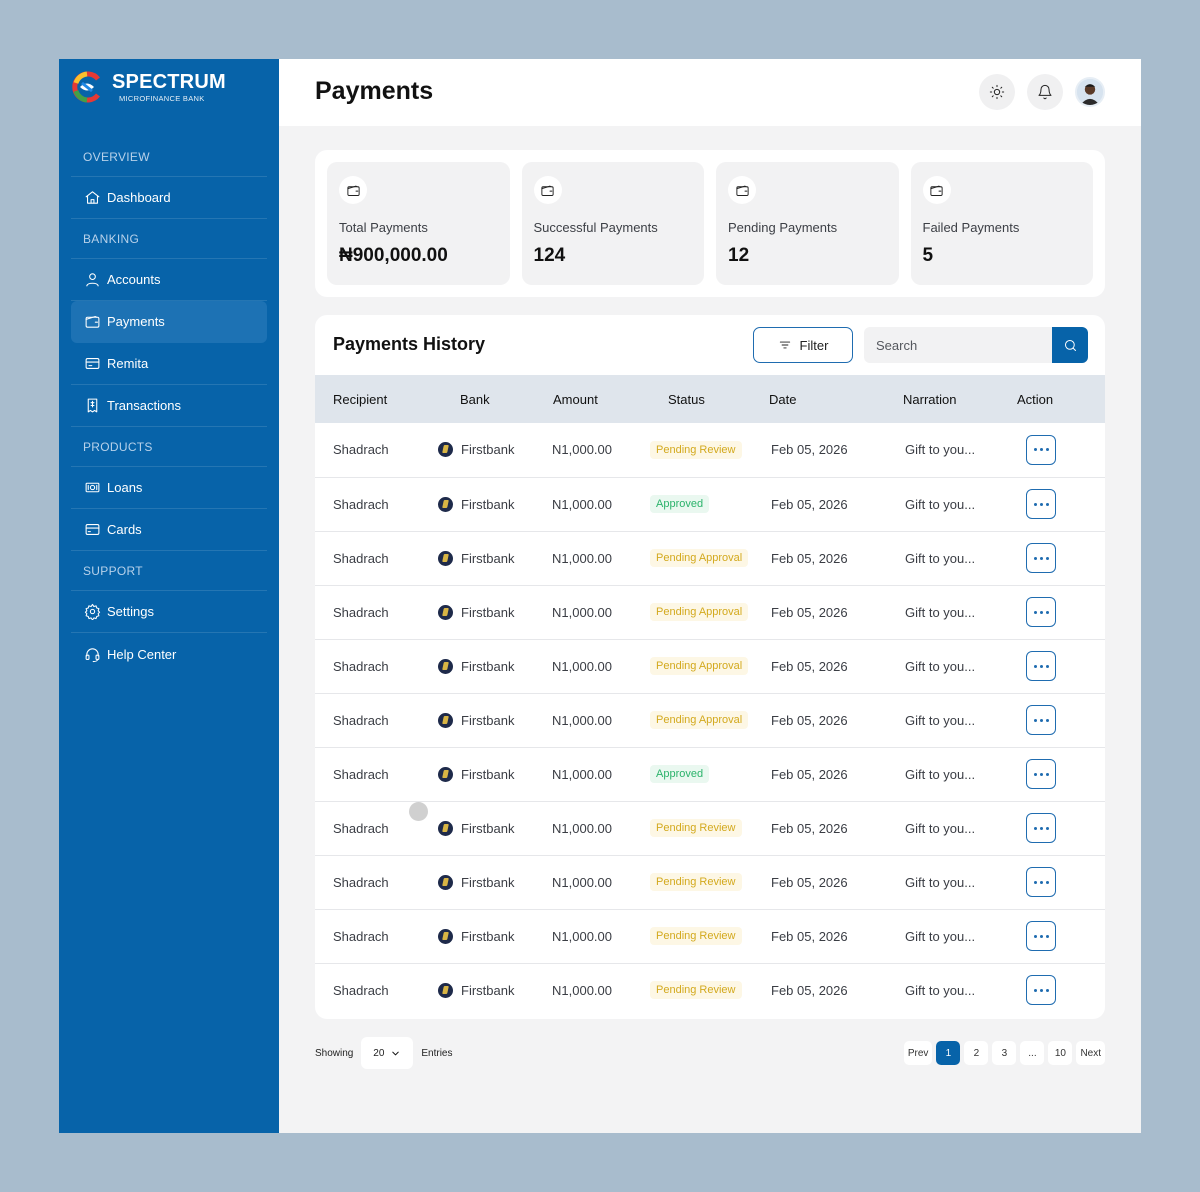 The image size is (1200, 1192). I want to click on sidebar-item-transactions: Transactions, so click(169, 406).